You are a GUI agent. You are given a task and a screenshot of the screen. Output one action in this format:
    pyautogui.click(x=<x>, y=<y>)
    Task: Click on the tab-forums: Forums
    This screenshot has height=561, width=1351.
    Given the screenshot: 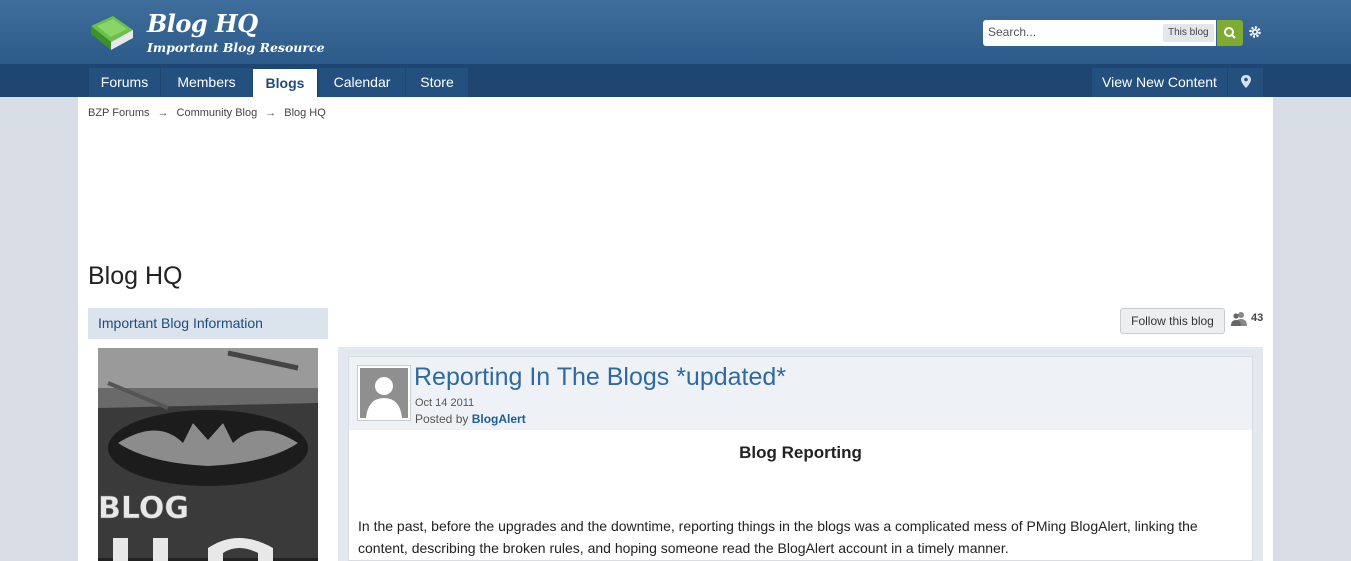 What is the action you would take?
    pyautogui.click(x=124, y=82)
    